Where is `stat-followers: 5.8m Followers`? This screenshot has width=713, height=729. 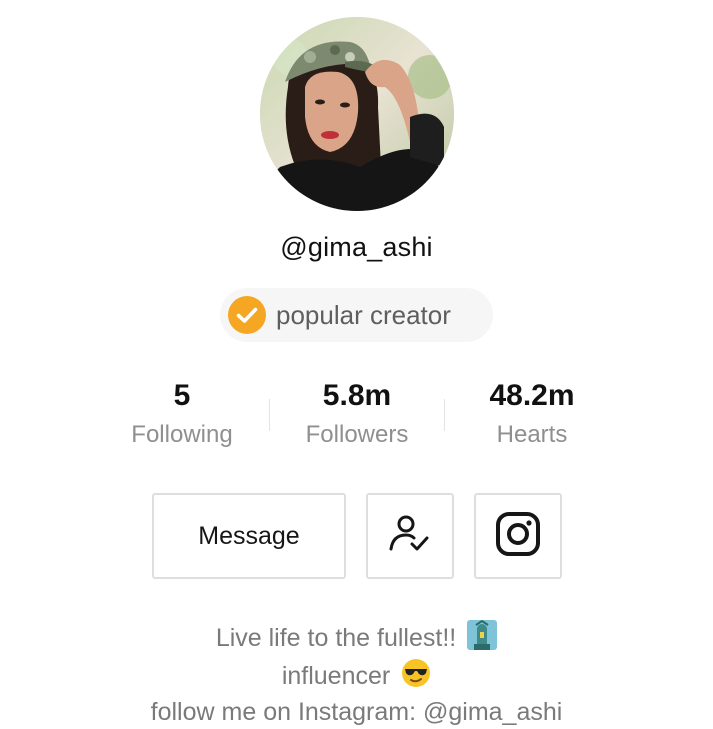 stat-followers: 5.8m Followers is located at coordinates (357, 412).